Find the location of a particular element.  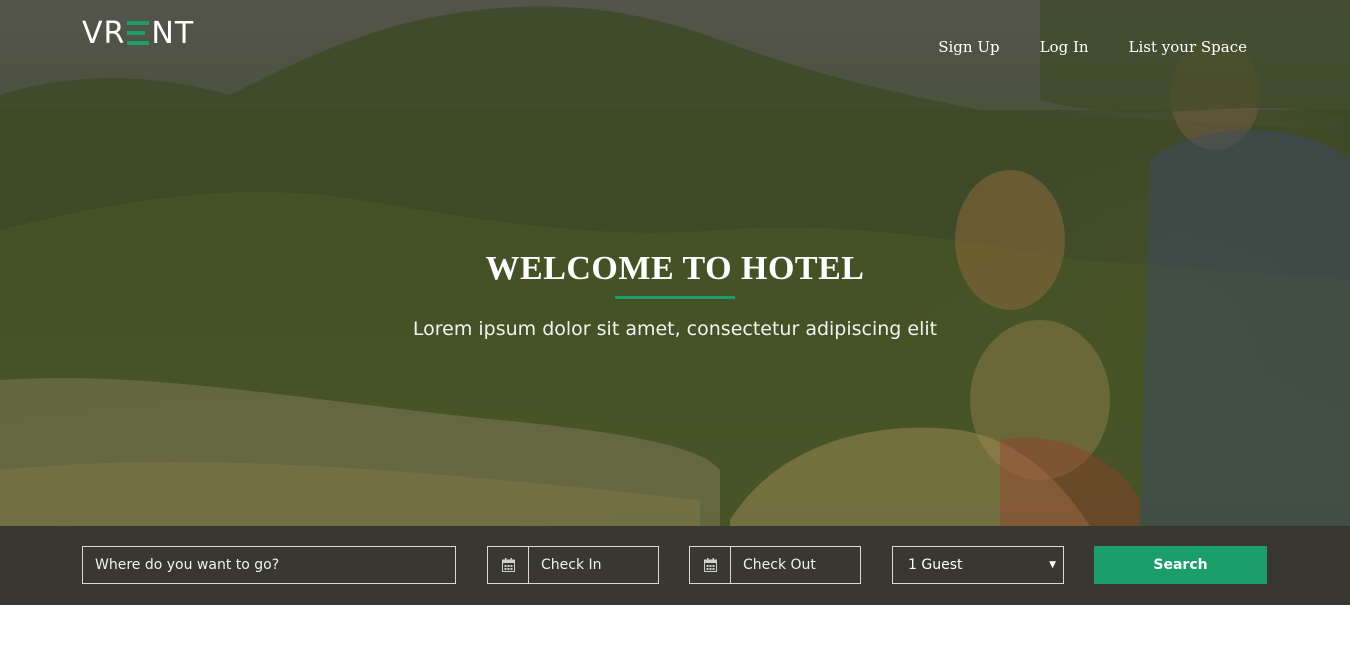

guests-selected-value: 1 Guest is located at coordinates (935, 565).